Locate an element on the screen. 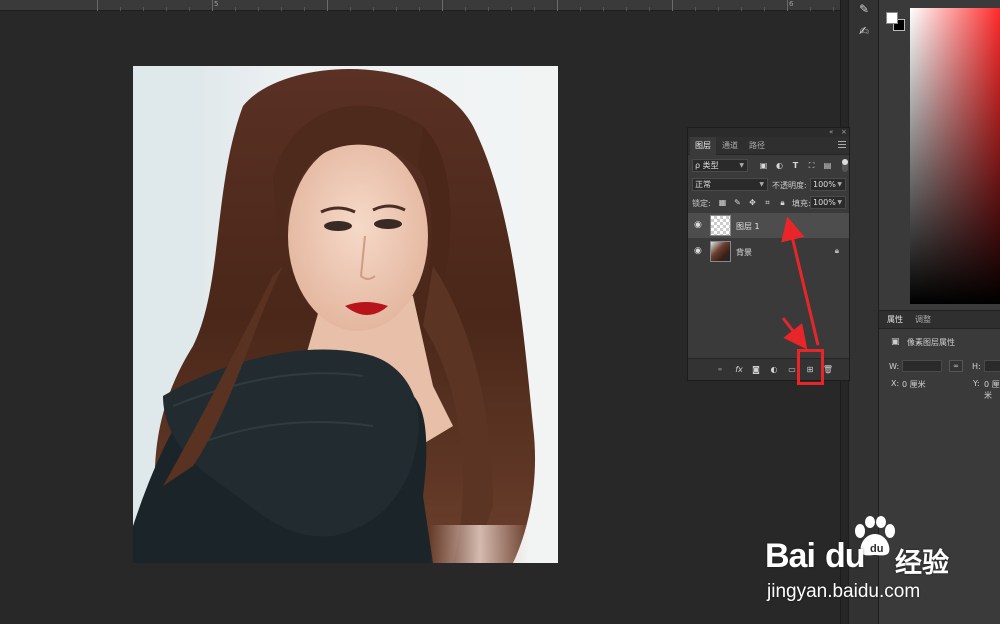 This screenshot has height=624, width=1000. height-input is located at coordinates (992, 366).